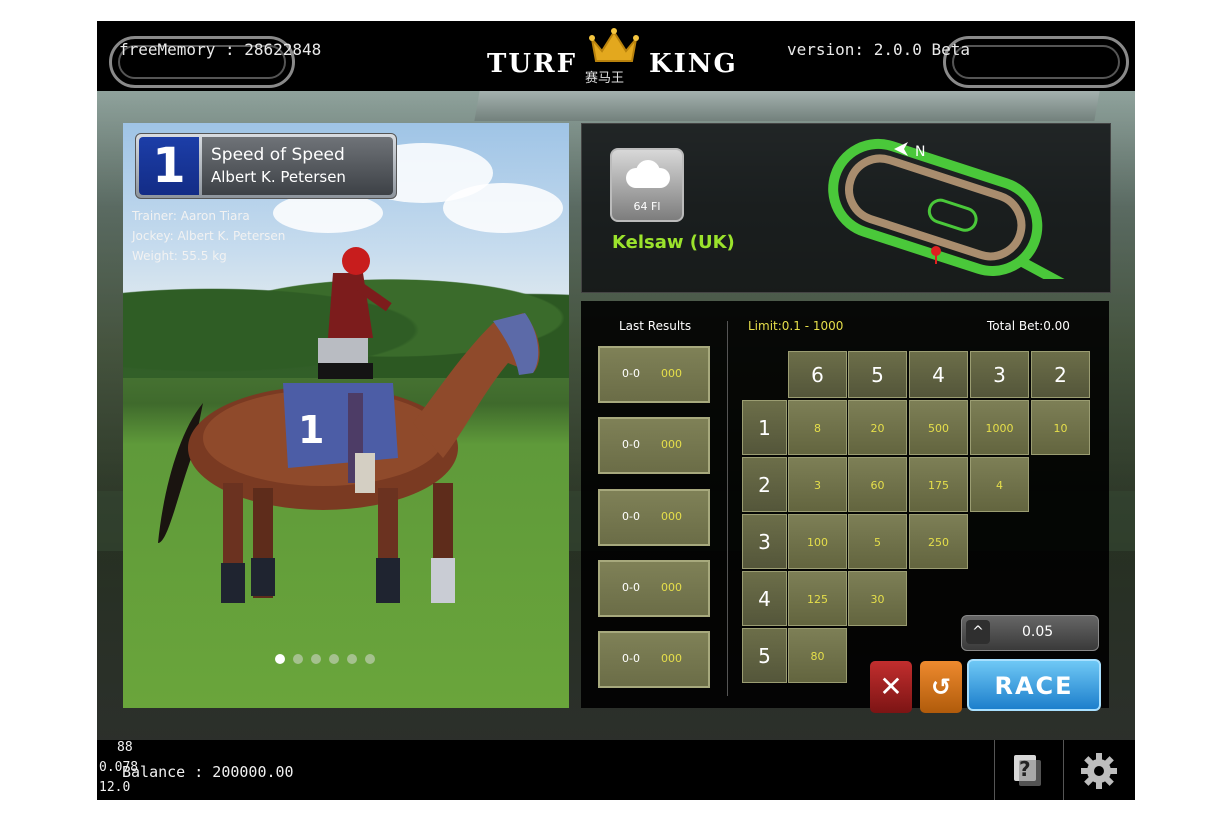 The height and width of the screenshot is (822, 1212). Describe the element at coordinates (941, 687) in the screenshot. I see `undo-bet-button: ↺` at that location.